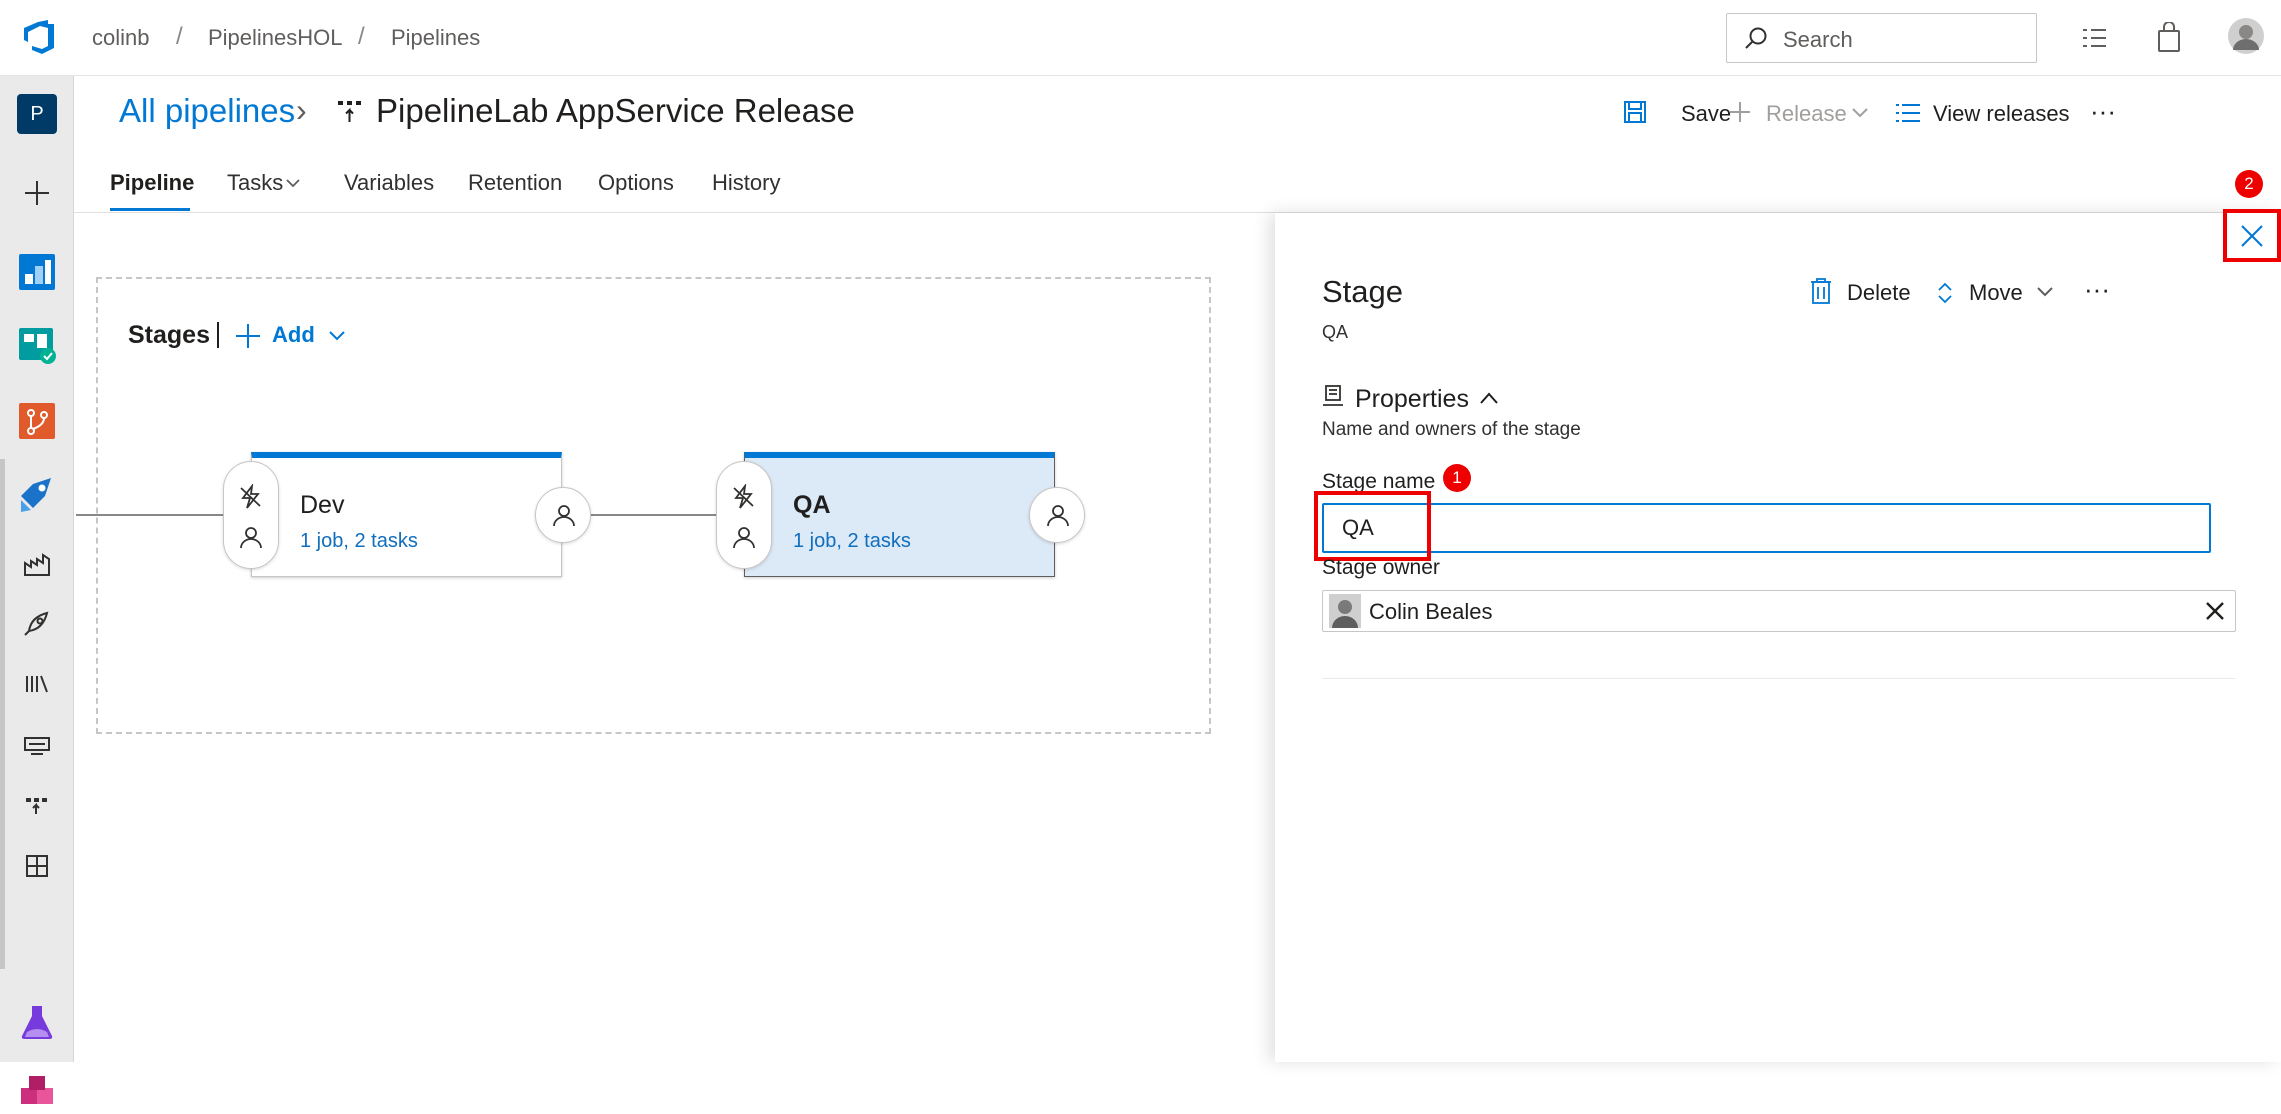 The width and height of the screenshot is (2281, 1114). What do you see at coordinates (37, 193) in the screenshot?
I see `new-plus-icon` at bounding box center [37, 193].